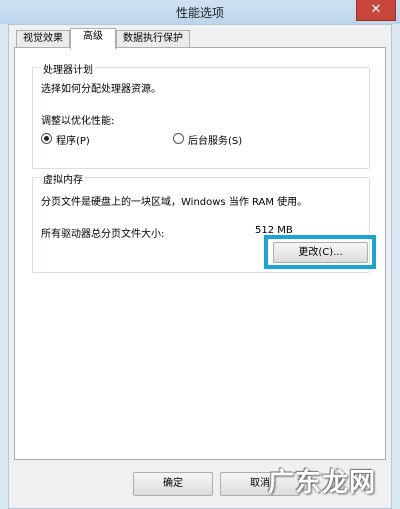  I want to click on window-title: 性能选项, so click(199, 13).